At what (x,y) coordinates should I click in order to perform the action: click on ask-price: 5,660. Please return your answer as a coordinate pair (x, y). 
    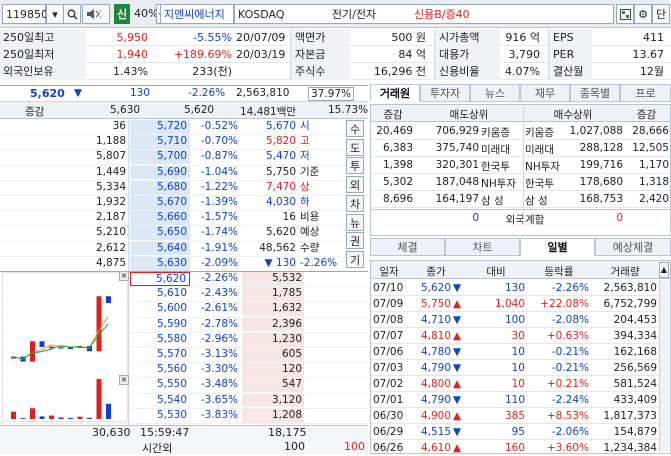
    Looking at the image, I should click on (160, 218).